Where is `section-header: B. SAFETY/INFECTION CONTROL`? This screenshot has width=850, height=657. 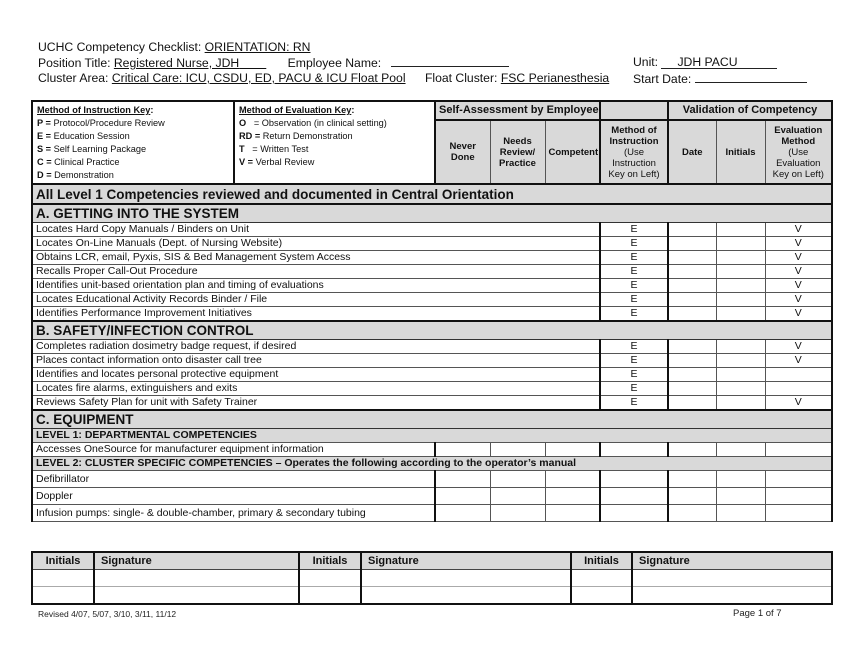 section-header: B. SAFETY/INFECTION CONTROL is located at coordinates (432, 330).